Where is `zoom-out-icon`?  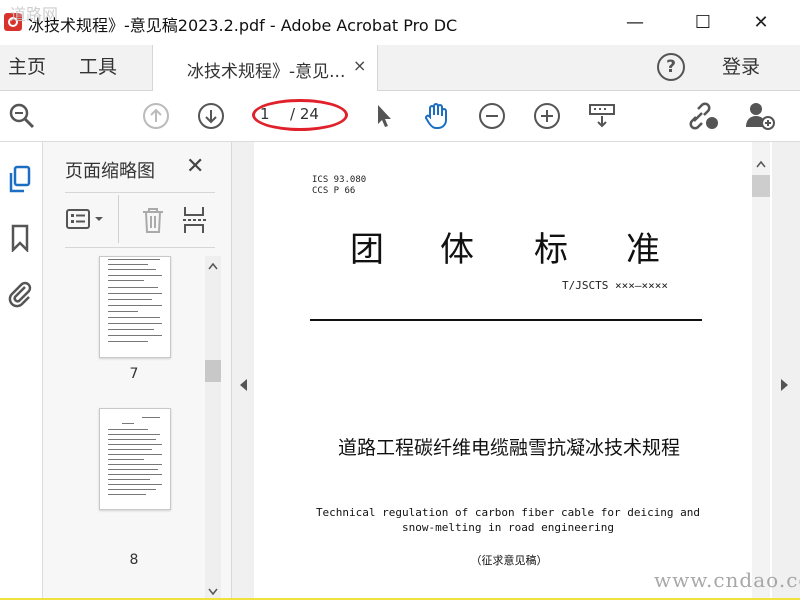
zoom-out-icon is located at coordinates (492, 116).